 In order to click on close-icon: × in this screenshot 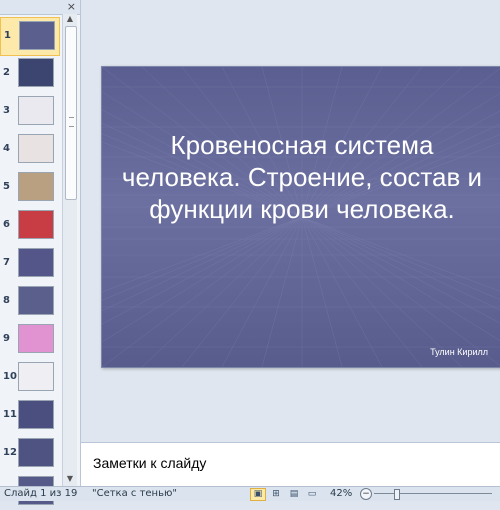, I will do `click(71, 6)`.